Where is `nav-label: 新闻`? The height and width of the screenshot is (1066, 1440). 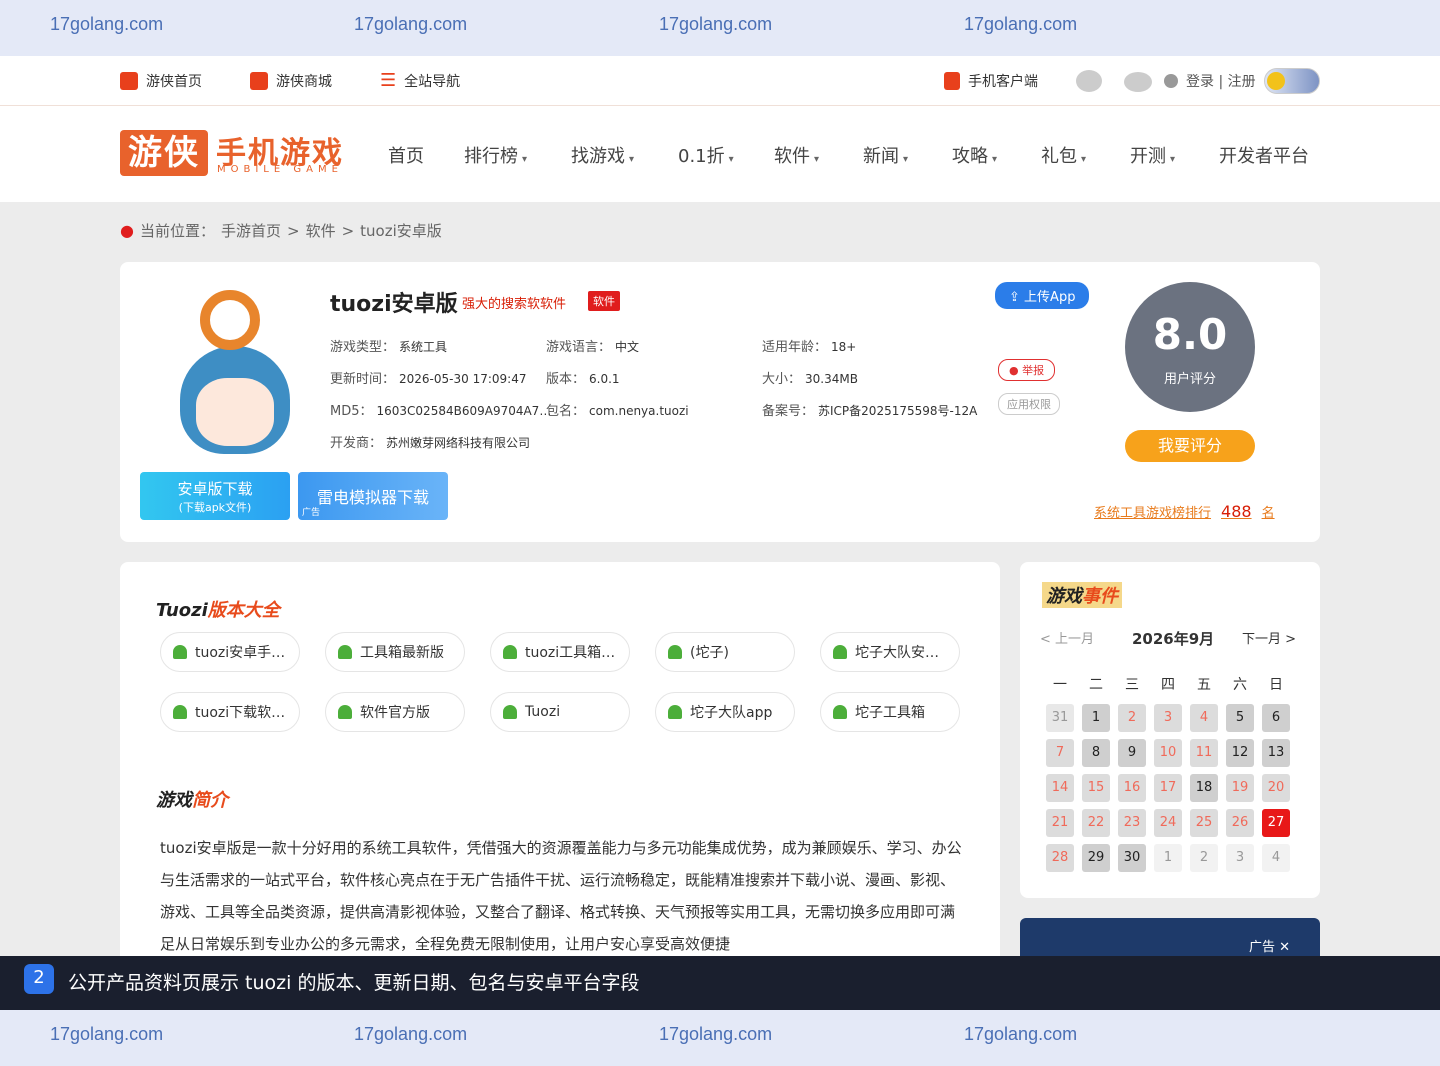 nav-label: 新闻 is located at coordinates (881, 156).